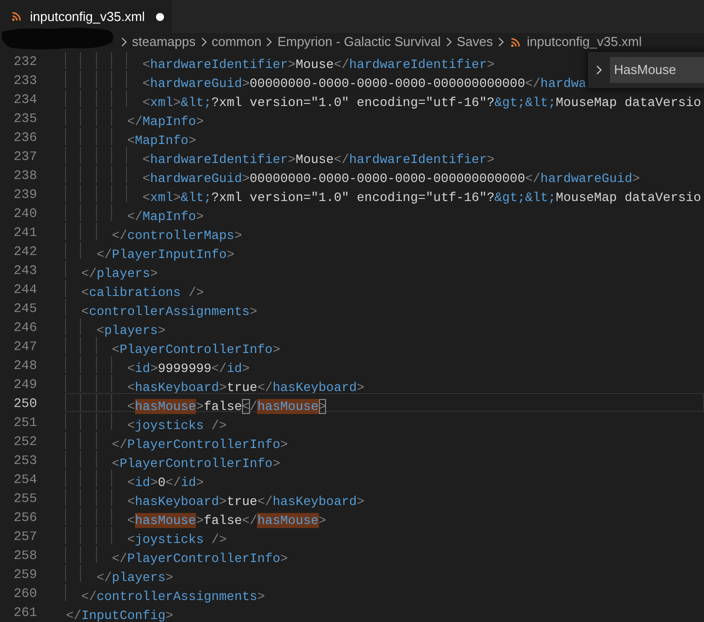 The height and width of the screenshot is (622, 704). I want to click on code-line: <hasMouse>false</hasMouse>, so click(226, 520).